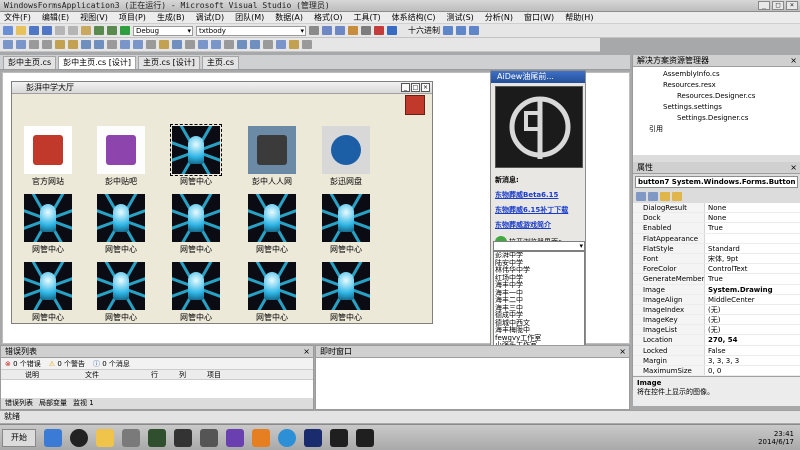  Describe the element at coordinates (716, 350) in the screenshot. I see `property-row: Locked False` at that location.